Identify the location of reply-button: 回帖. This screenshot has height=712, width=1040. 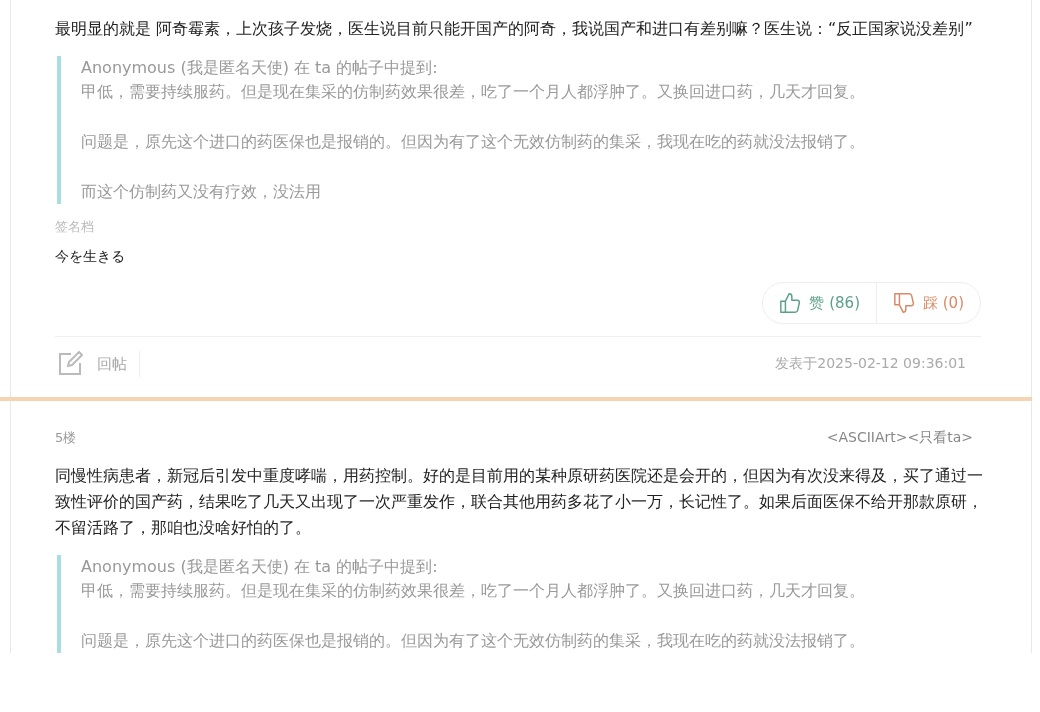
(97, 364).